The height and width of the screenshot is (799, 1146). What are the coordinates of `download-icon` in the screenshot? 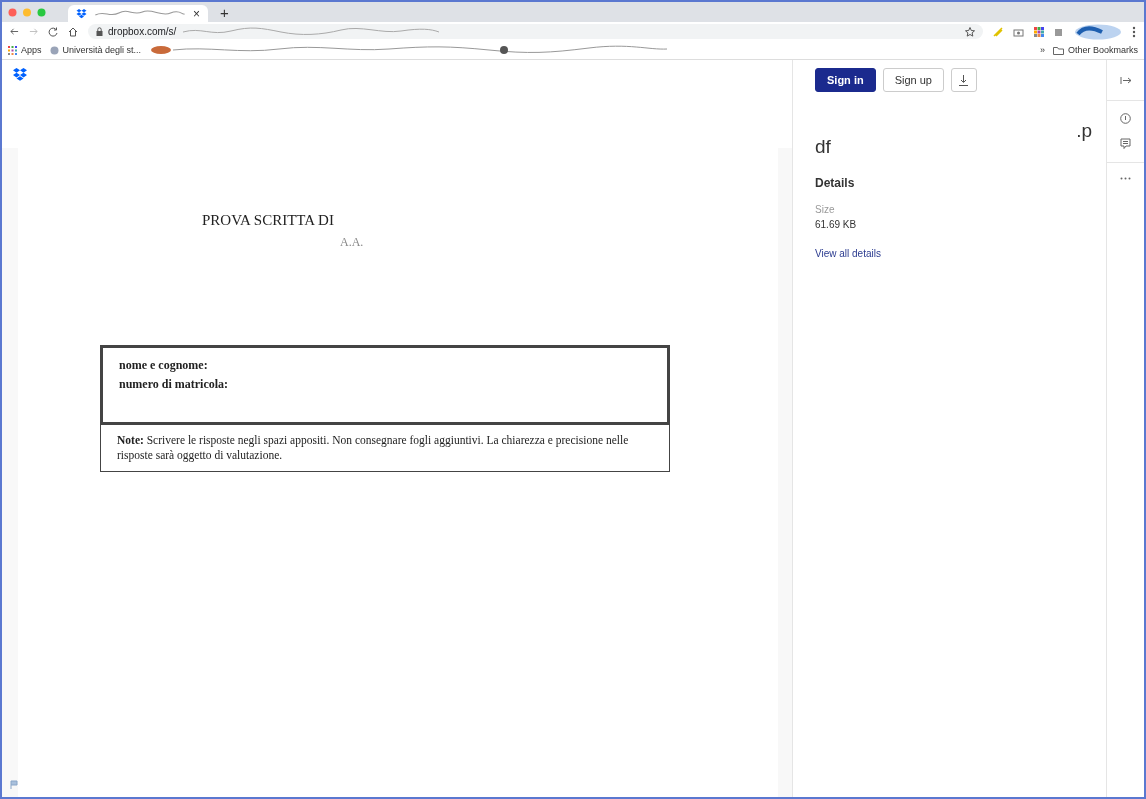 It's located at (964, 80).